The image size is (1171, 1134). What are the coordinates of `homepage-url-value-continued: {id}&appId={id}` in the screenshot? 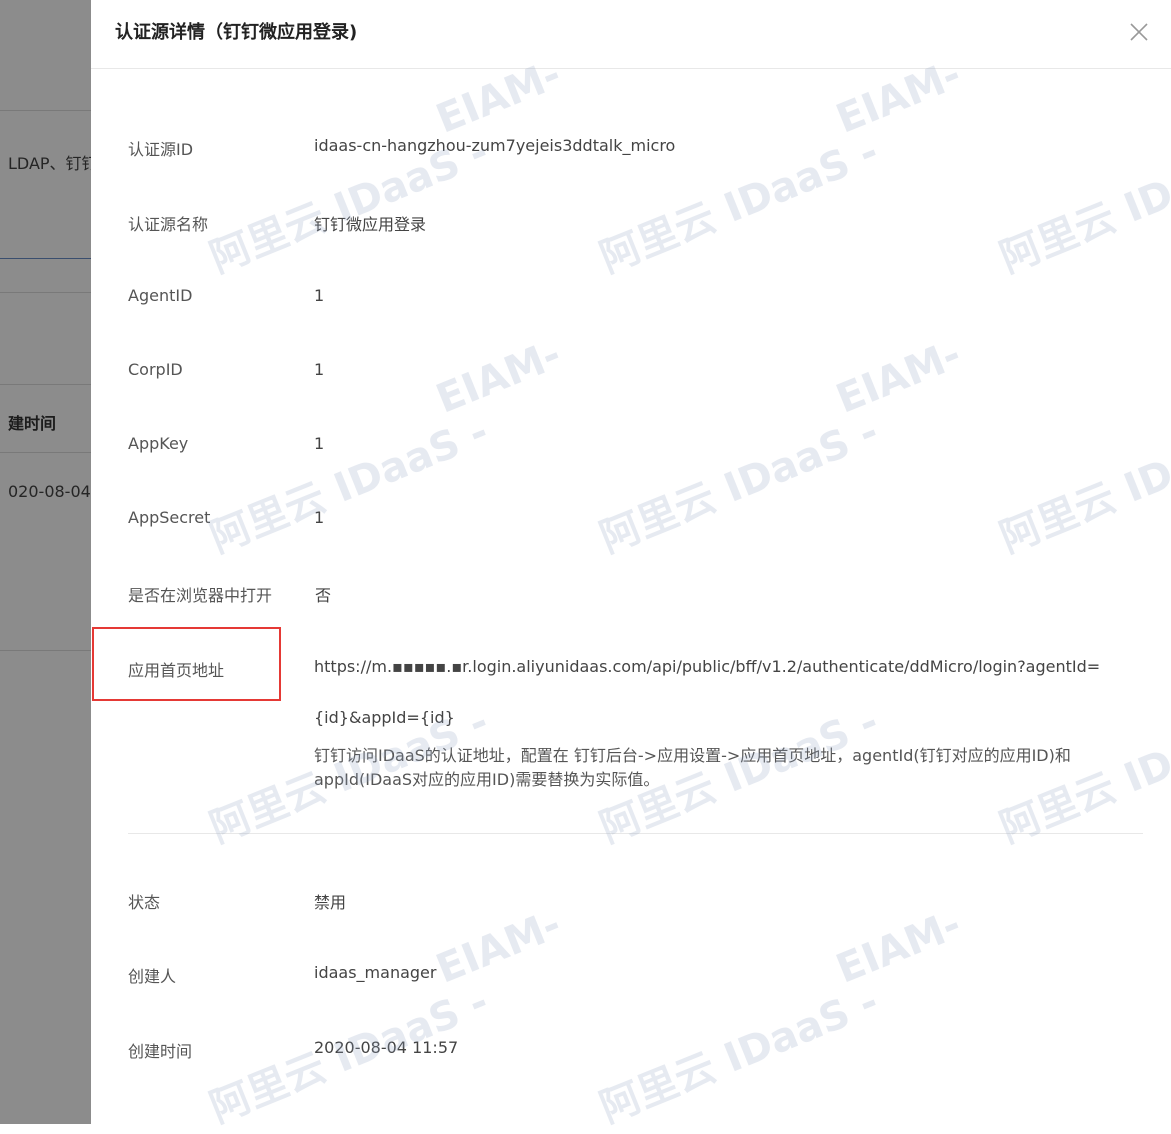 It's located at (384, 717).